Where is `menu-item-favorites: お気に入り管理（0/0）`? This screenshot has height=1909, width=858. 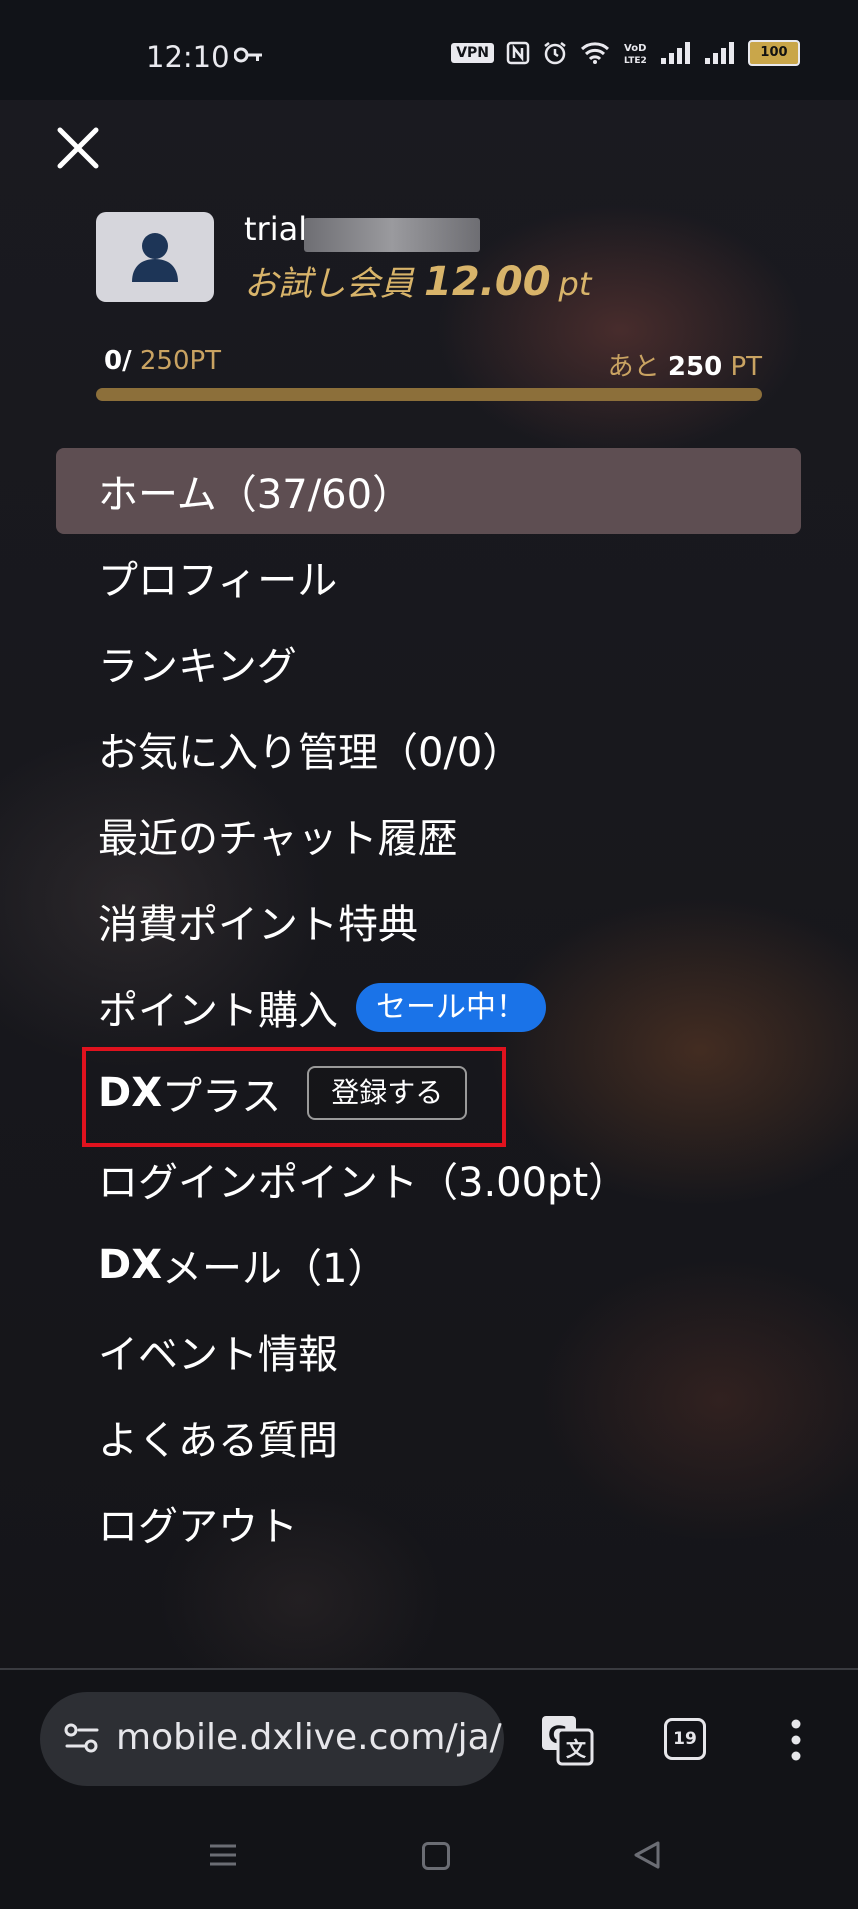
menu-item-favorites: お気に入り管理（0/0） is located at coordinates (428, 749).